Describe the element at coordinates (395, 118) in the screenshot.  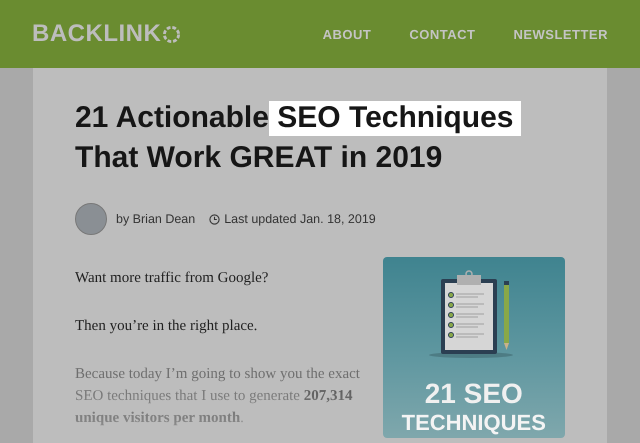
I see `highlighted-title-text: SEO Techniques` at that location.